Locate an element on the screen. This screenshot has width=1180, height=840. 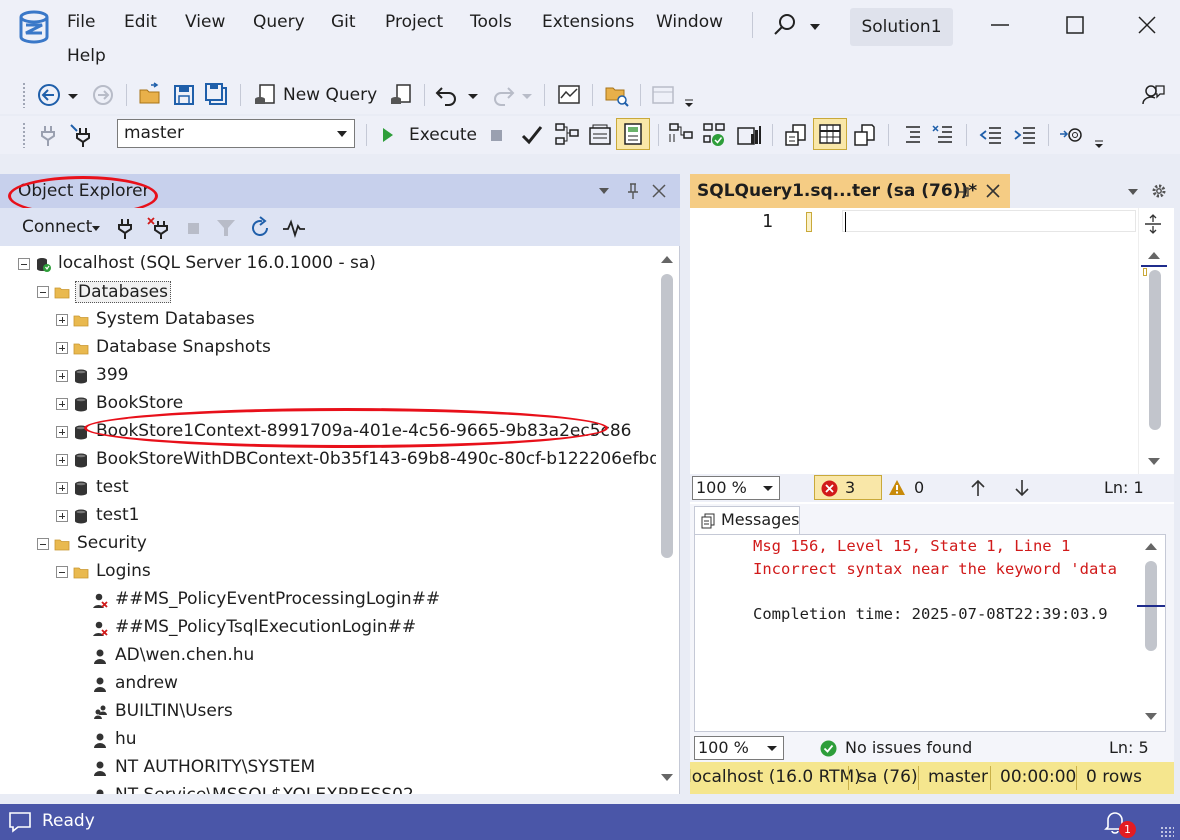
menu-extensions: Extensions is located at coordinates (588, 22).